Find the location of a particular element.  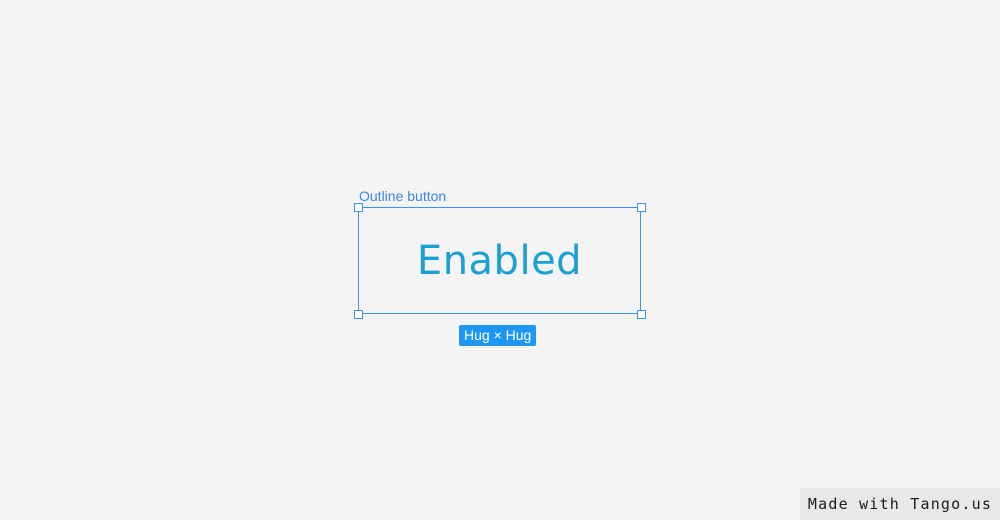

resize-handle-top-left is located at coordinates (358, 207).